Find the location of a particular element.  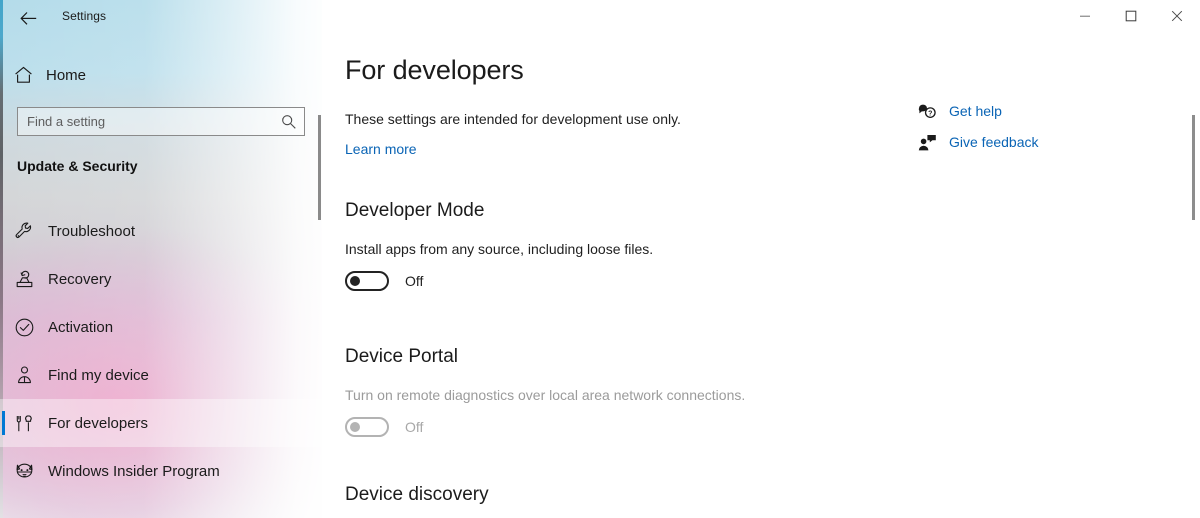

close-icon is located at coordinates (1177, 16).